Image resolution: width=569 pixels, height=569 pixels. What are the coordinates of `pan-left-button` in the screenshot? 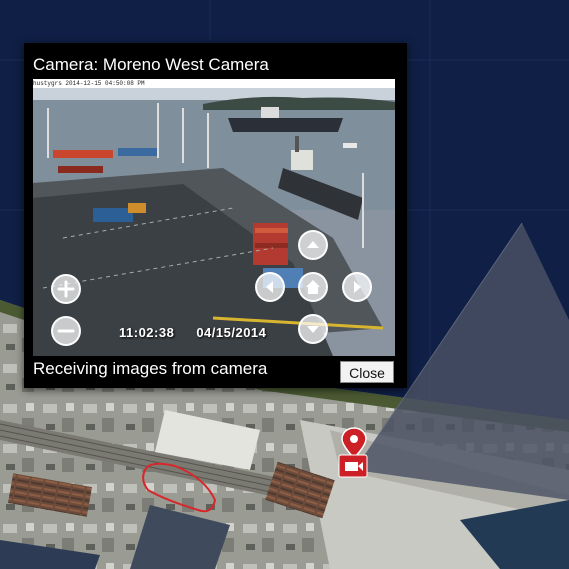 It's located at (270, 287).